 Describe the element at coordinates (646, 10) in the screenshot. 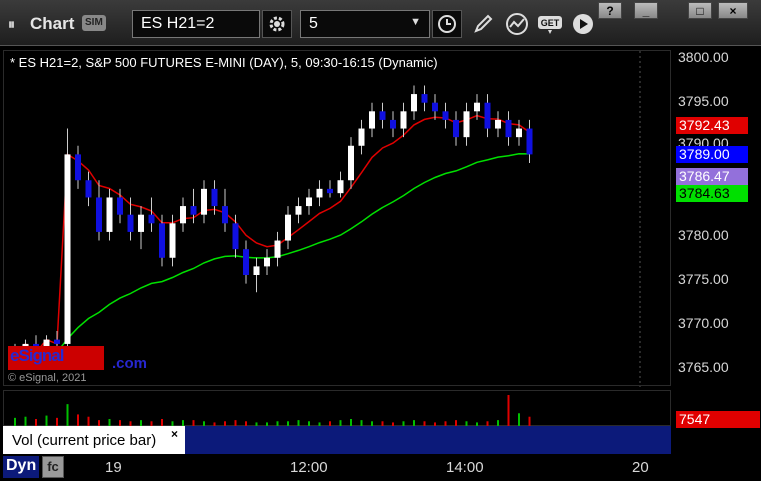

I see `minimize-button: _` at that location.